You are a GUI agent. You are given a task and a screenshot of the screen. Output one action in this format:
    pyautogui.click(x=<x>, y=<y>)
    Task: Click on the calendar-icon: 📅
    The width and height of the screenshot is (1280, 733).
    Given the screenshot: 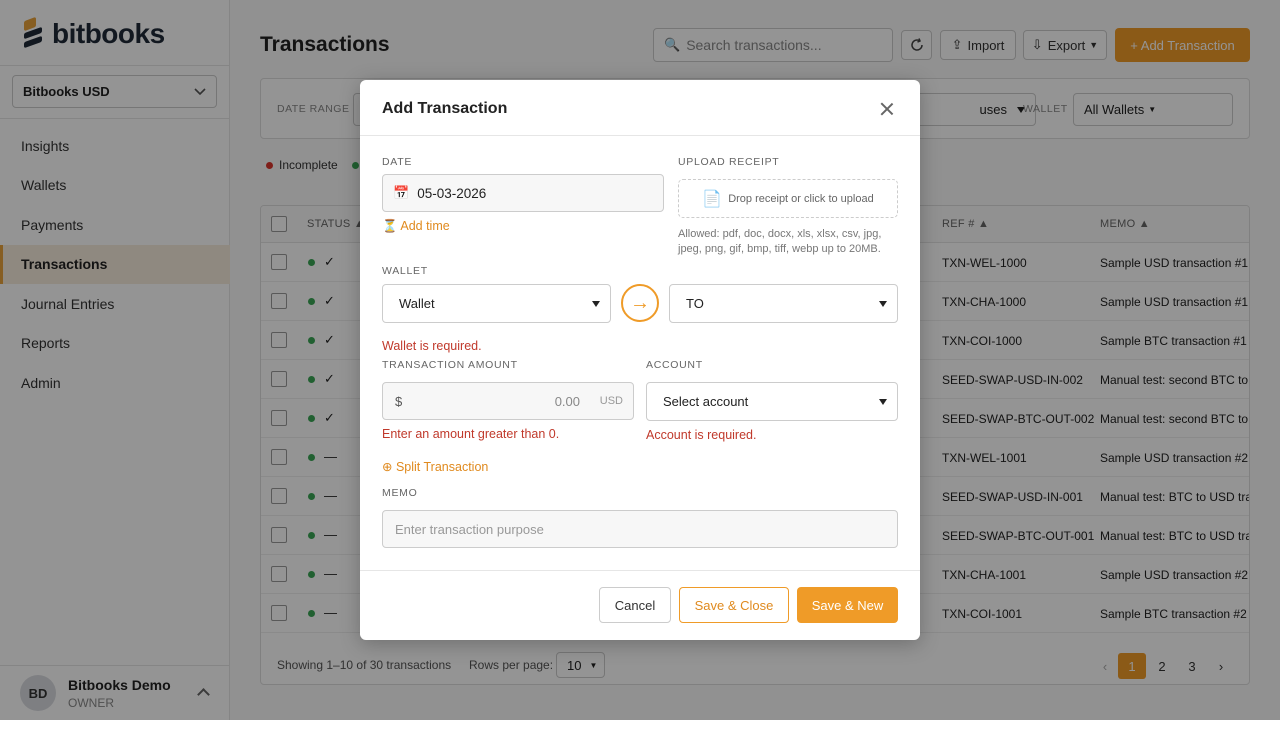 What is the action you would take?
    pyautogui.click(x=401, y=192)
    